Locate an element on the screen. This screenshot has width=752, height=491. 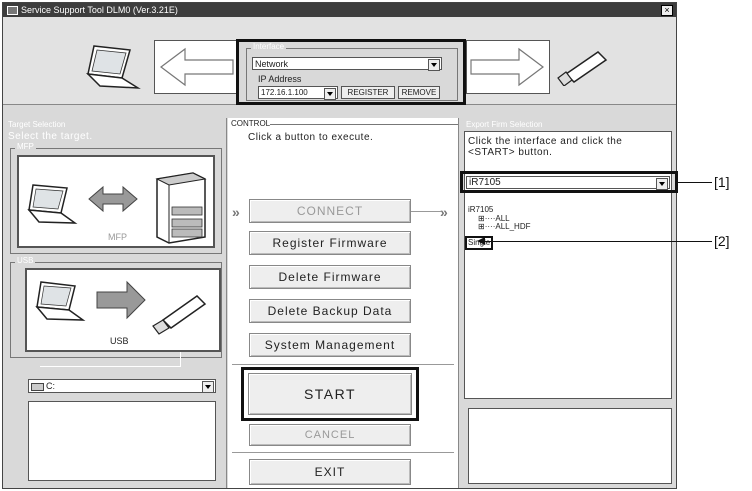
connect-rule is located at coordinates (426, 211).